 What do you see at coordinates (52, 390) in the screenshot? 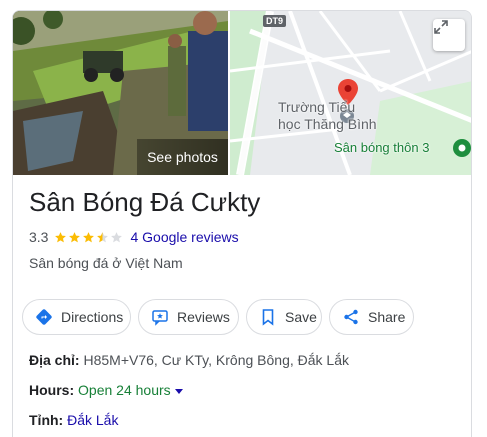
I see `hours-label: Hours:` at bounding box center [52, 390].